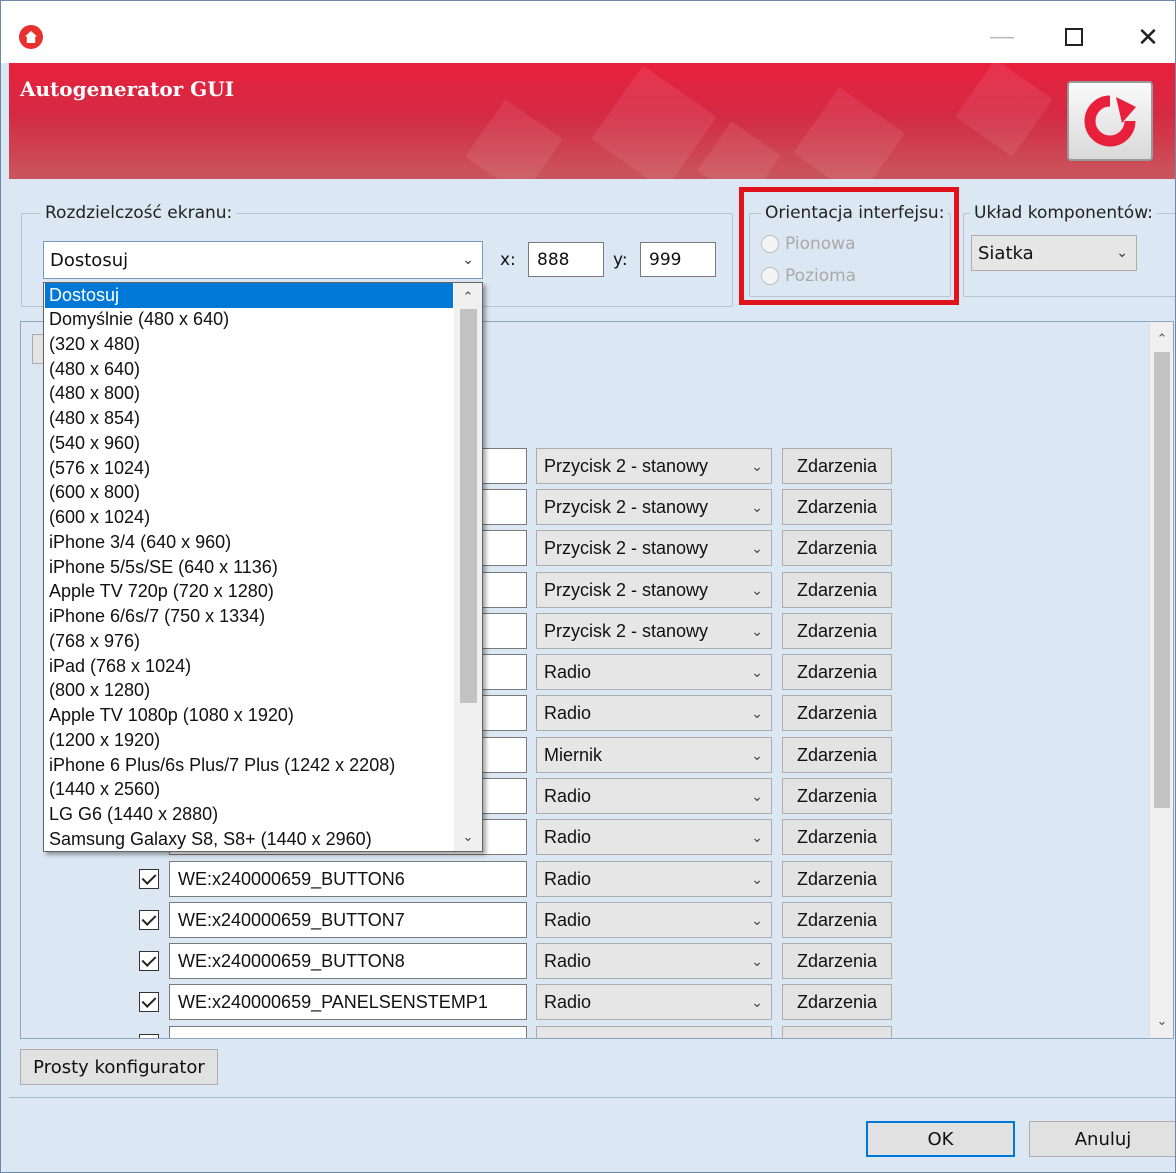  What do you see at coordinates (249, 641) in the screenshot?
I see `list-item: (768 x 976)` at bounding box center [249, 641].